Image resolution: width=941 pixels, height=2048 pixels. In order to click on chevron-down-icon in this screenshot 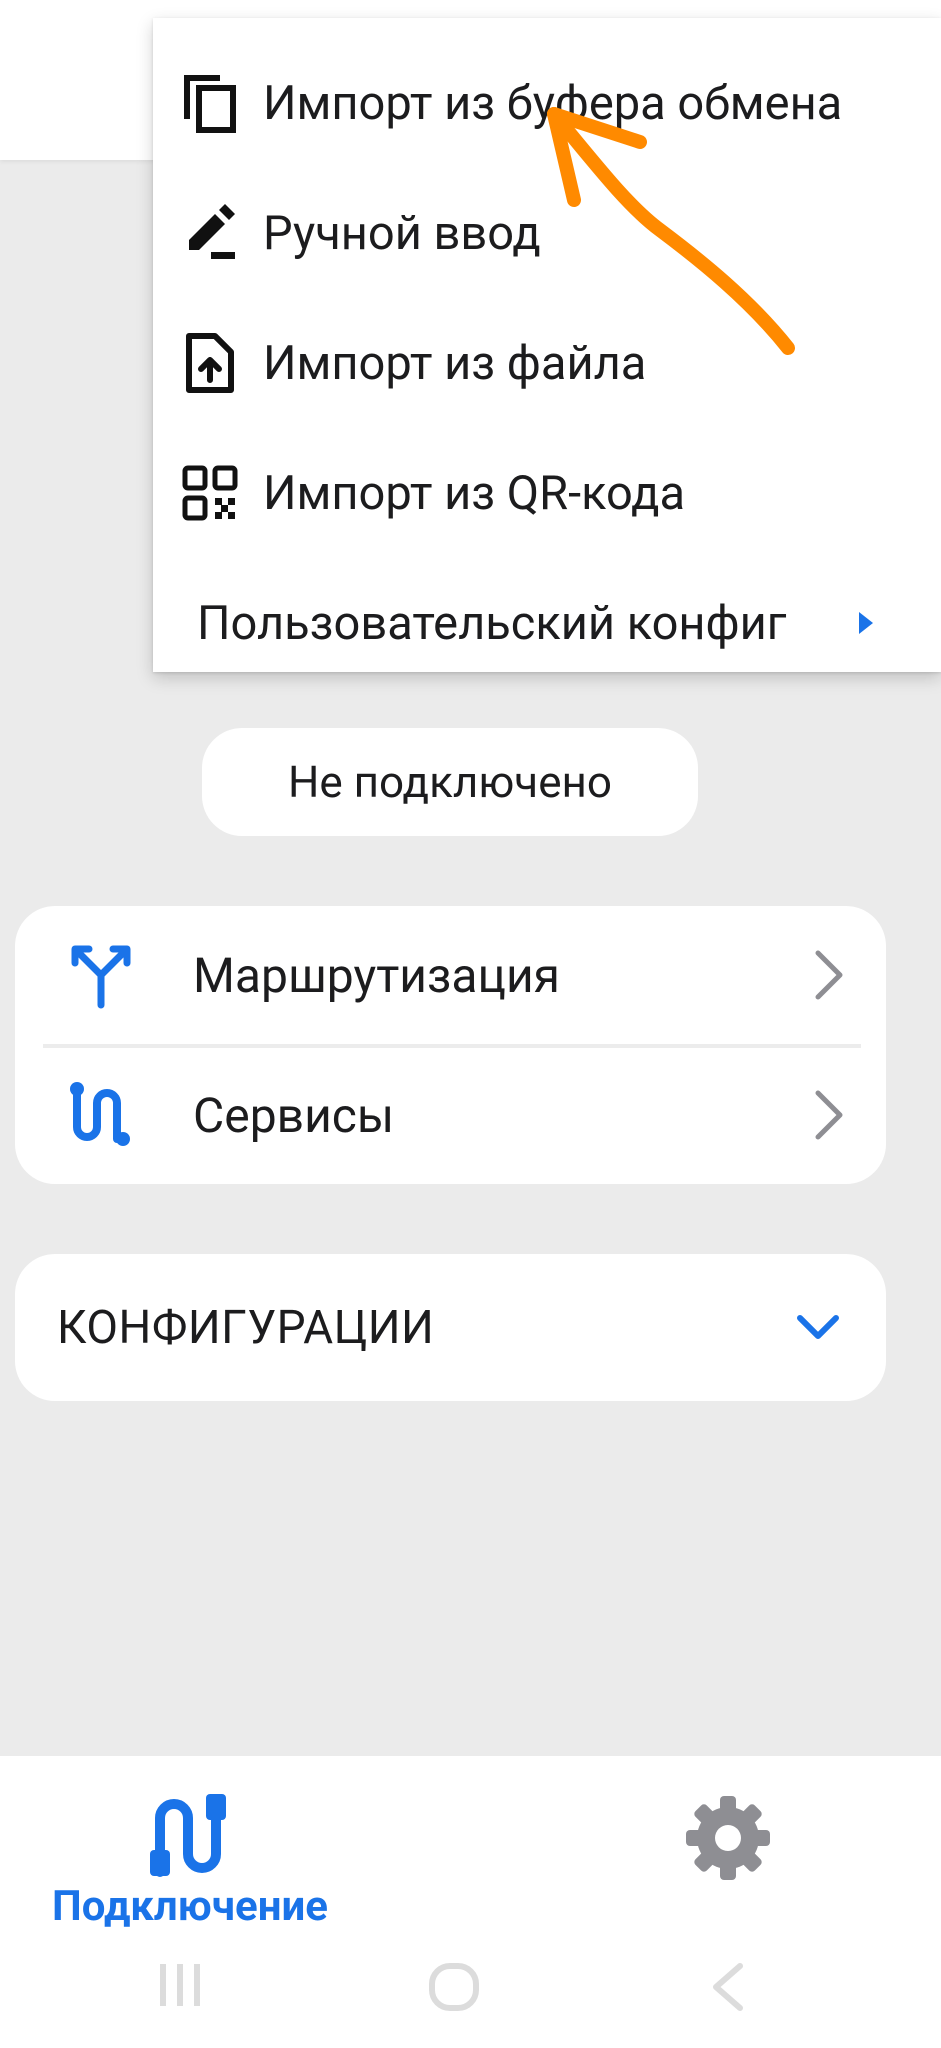, I will do `click(818, 1326)`.